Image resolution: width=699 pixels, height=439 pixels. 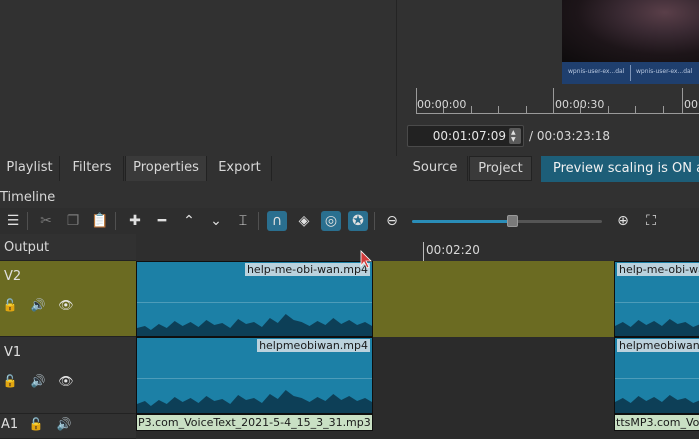 I want to click on track-header-a1: A1 🔓 🔊, so click(x=68, y=426).